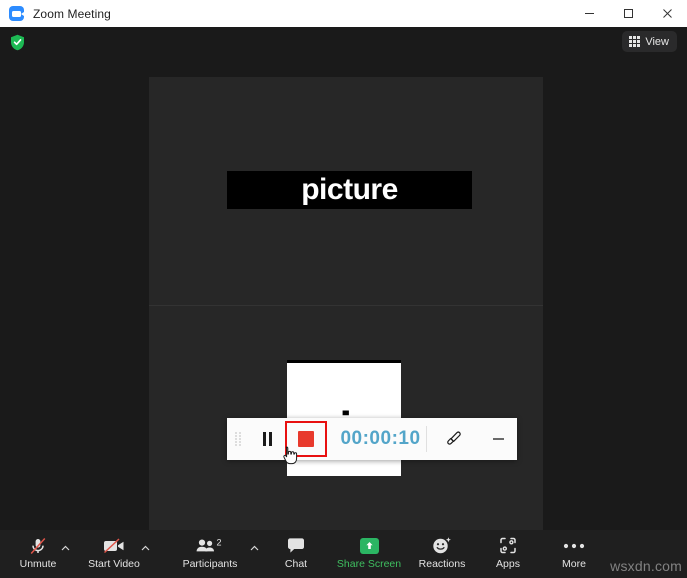  What do you see at coordinates (442, 545) in the screenshot?
I see `reactions-icon` at bounding box center [442, 545].